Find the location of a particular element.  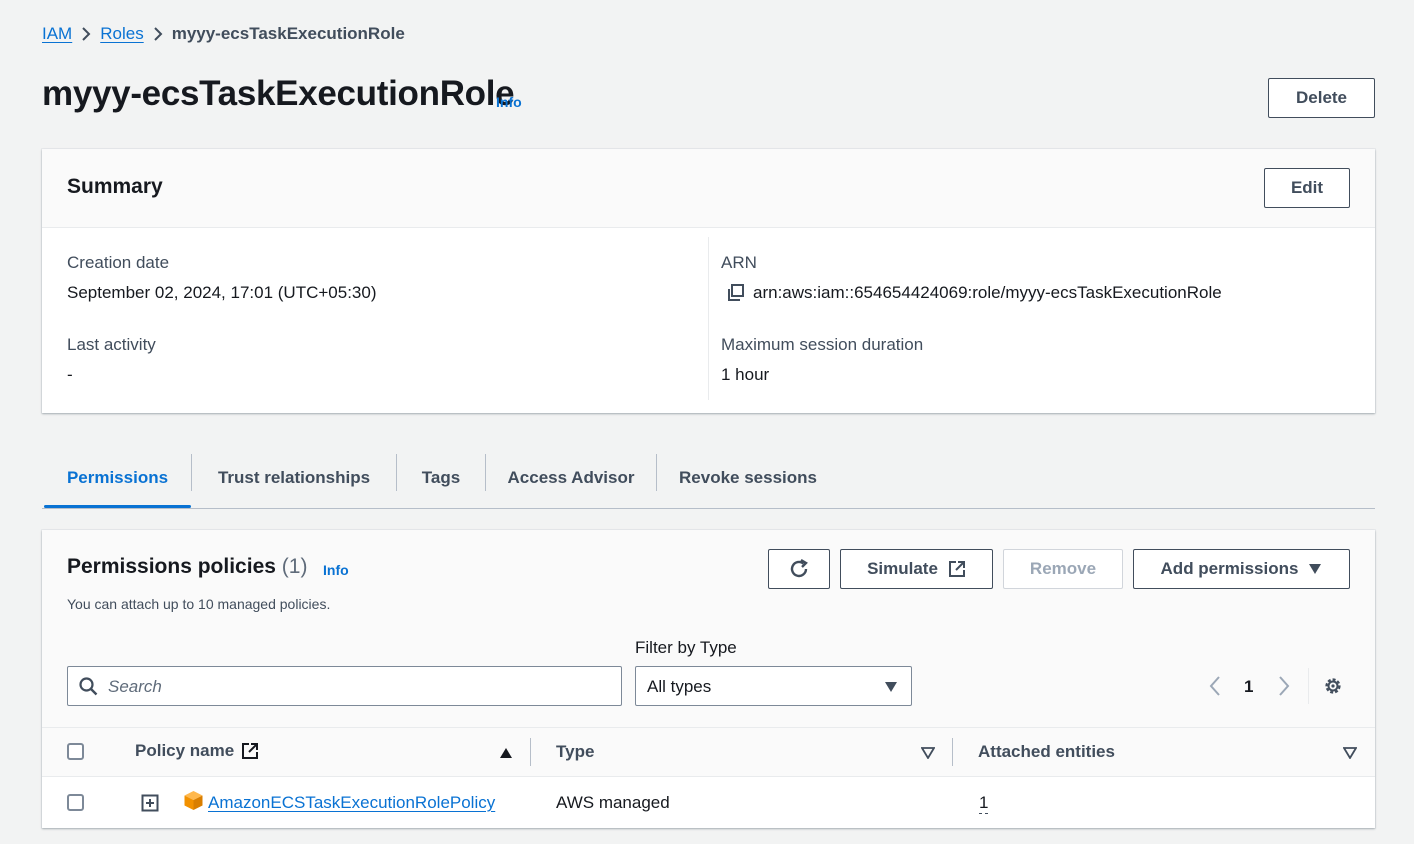

summary-header: Summary Edit is located at coordinates (708, 188).